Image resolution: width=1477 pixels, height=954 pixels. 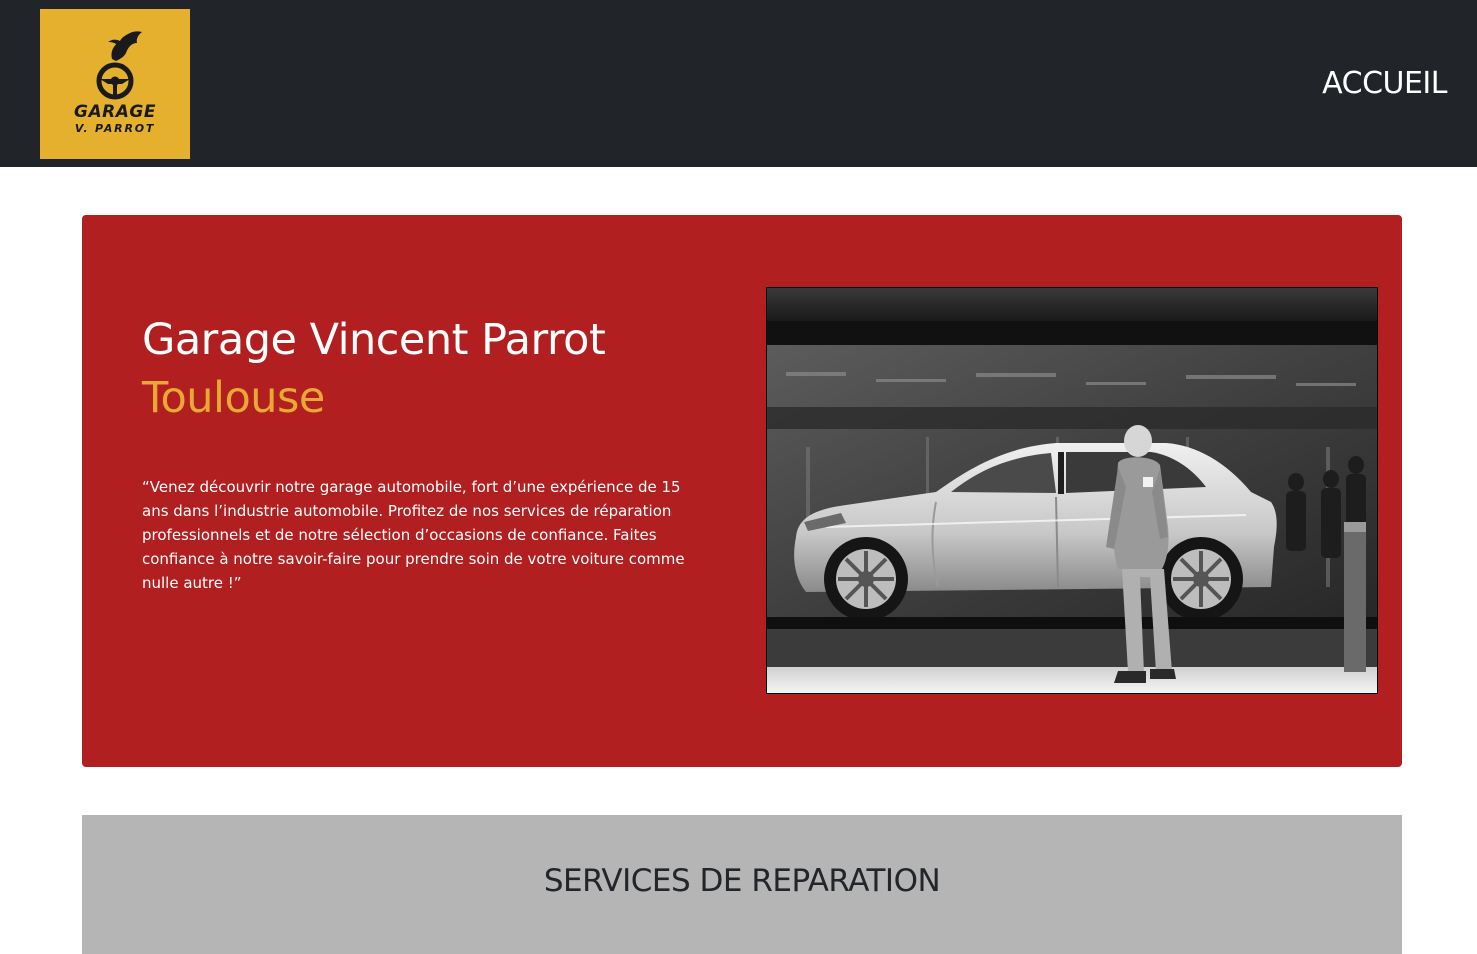 I want to click on hero-title-name: Garage Vincent Parrot, so click(x=374, y=340).